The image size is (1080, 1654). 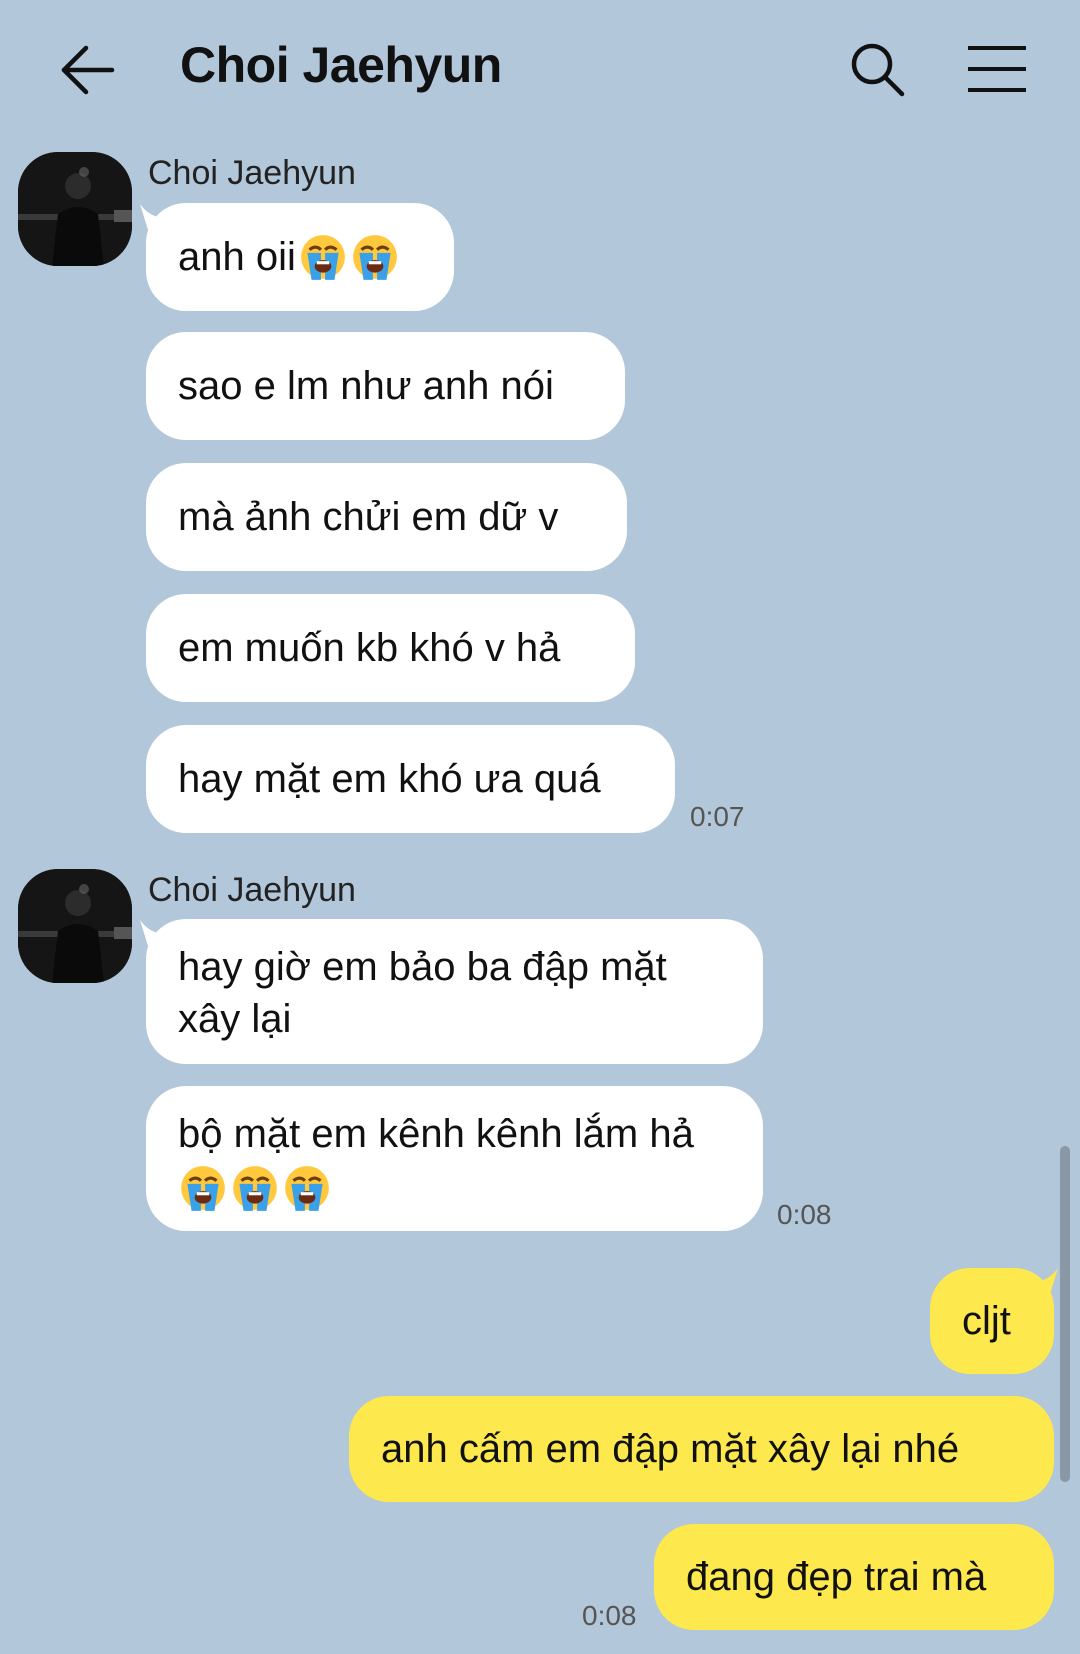 What do you see at coordinates (436, 1134) in the screenshot?
I see `message-text-content: bộ mặt em kênh kênh lắm hả` at bounding box center [436, 1134].